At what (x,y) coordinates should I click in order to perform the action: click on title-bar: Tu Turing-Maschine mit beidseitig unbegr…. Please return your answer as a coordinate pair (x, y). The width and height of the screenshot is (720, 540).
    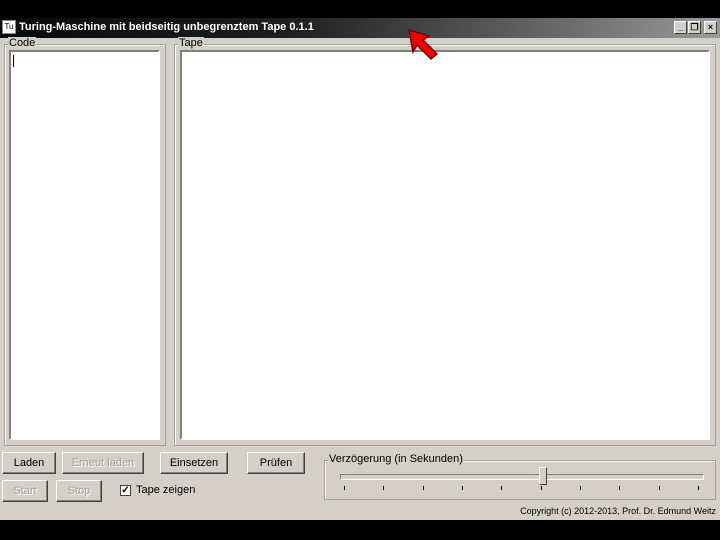
    Looking at the image, I should click on (360, 28).